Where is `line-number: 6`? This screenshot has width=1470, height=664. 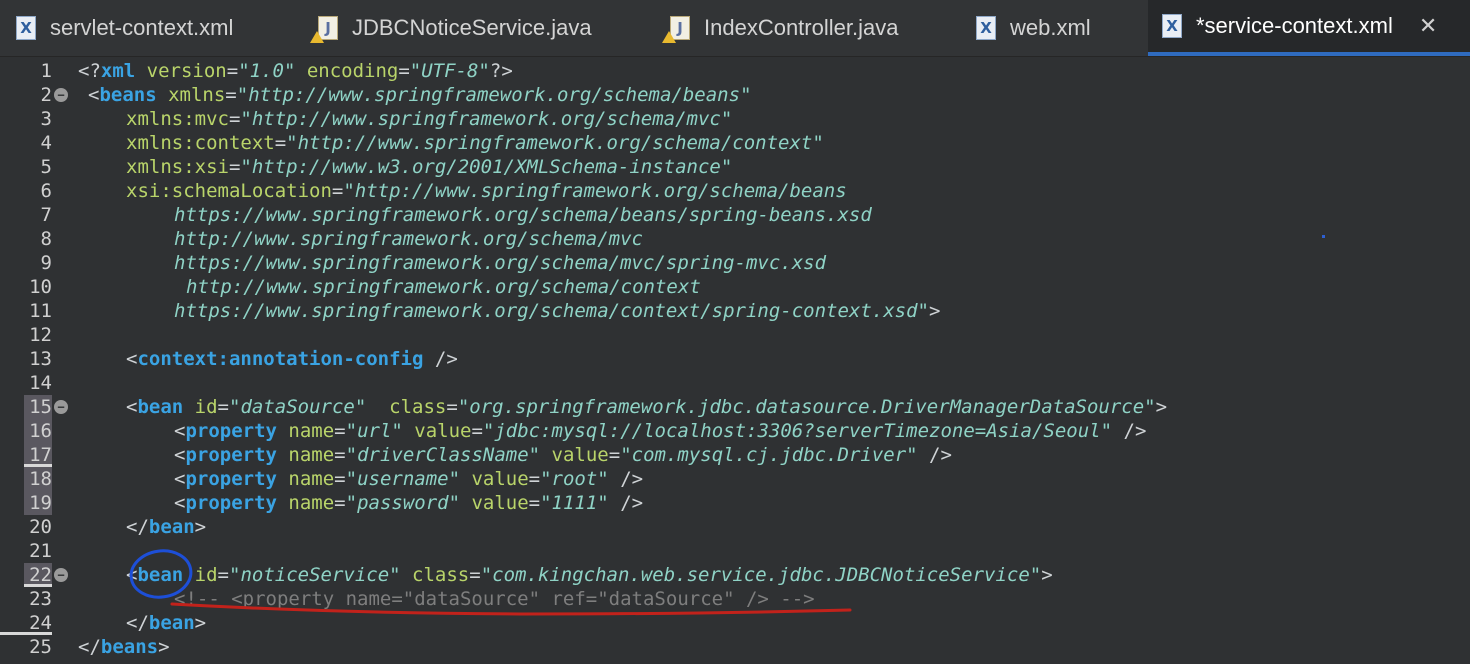 line-number: 6 is located at coordinates (46, 191).